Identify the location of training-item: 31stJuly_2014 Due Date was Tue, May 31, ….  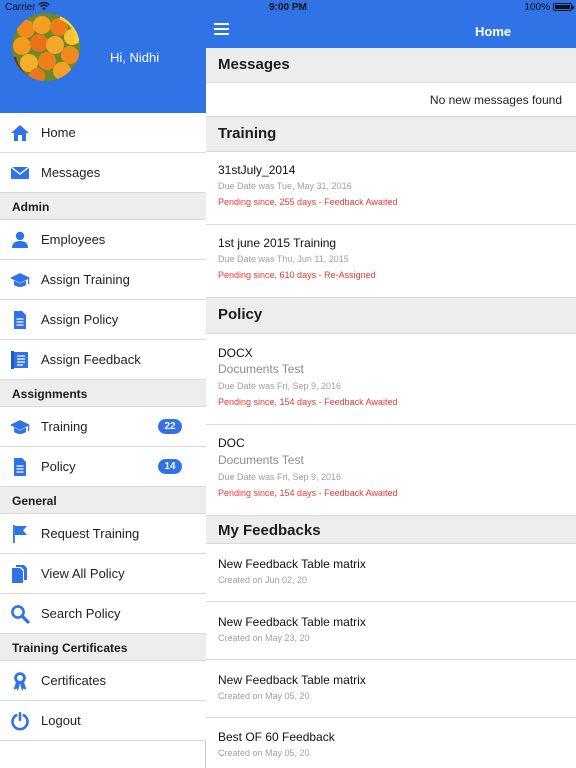
(391, 188).